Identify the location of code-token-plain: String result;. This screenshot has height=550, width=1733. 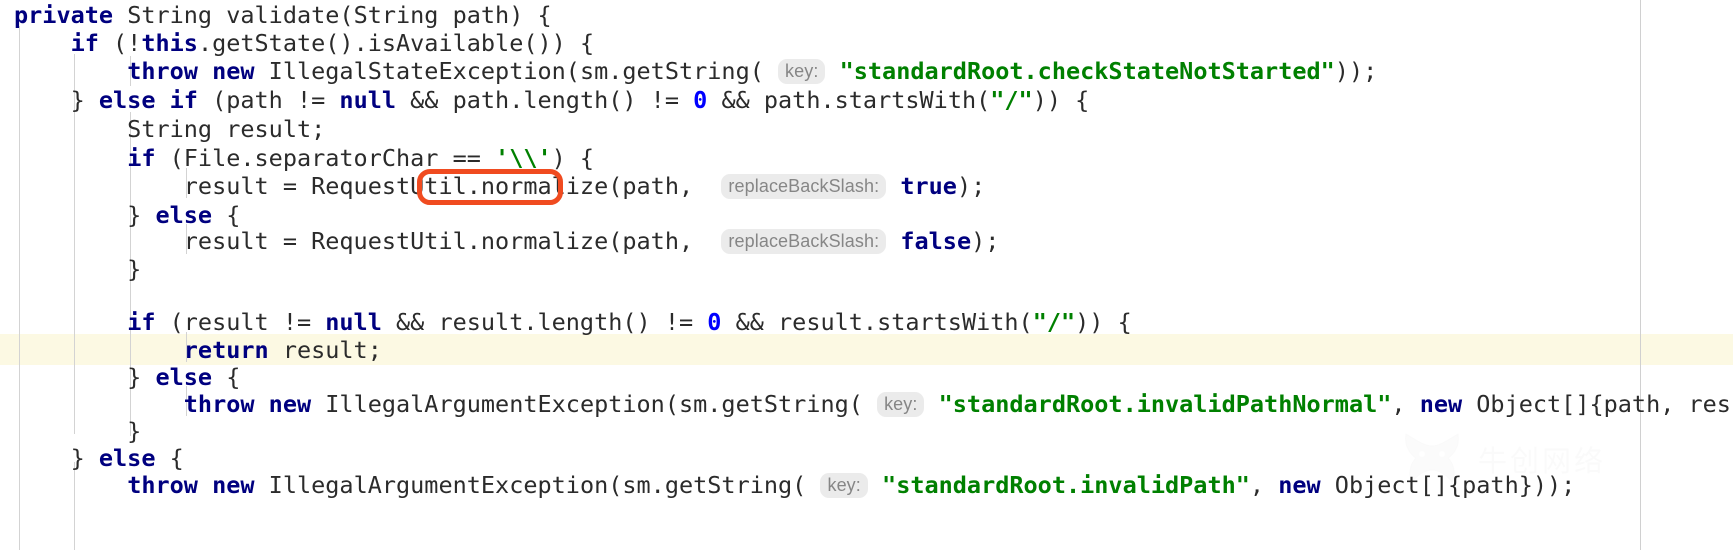
(170, 129).